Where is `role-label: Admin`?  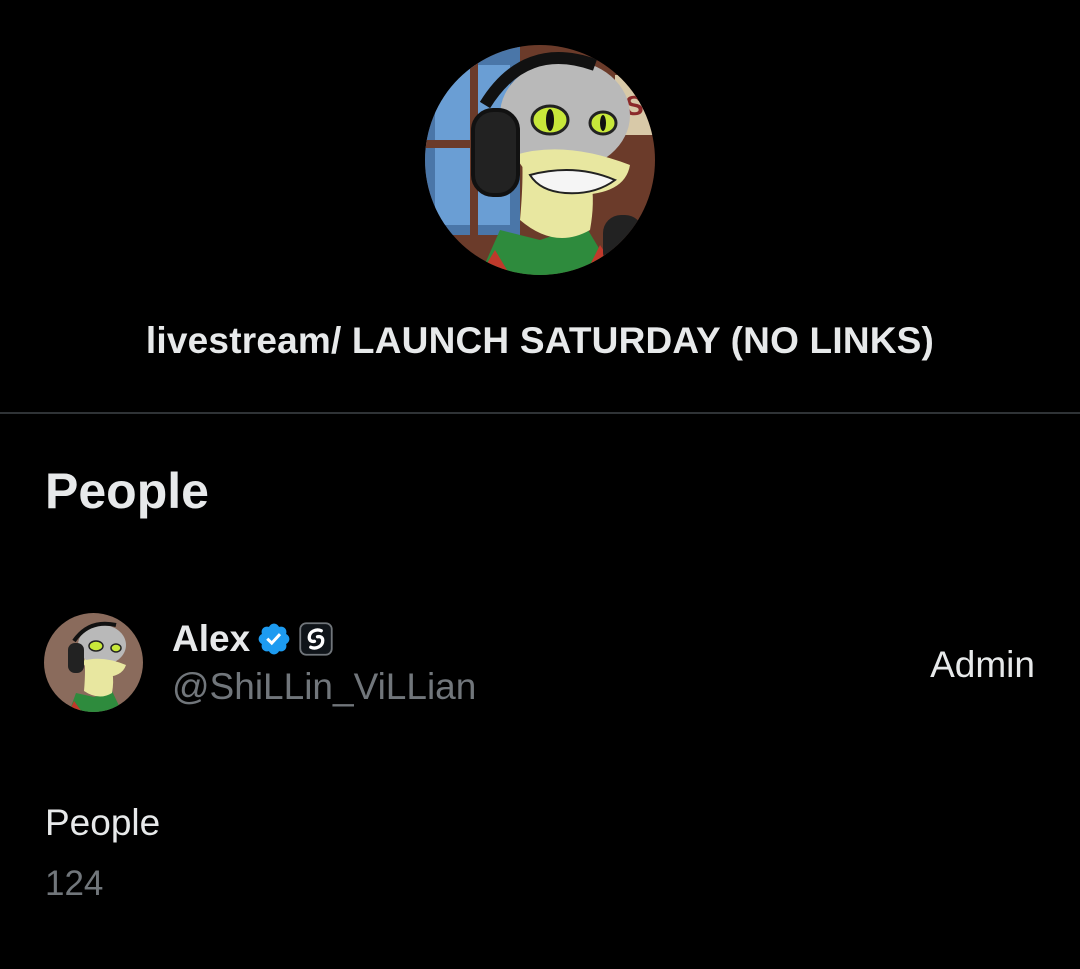
role-label: Admin is located at coordinates (982, 664).